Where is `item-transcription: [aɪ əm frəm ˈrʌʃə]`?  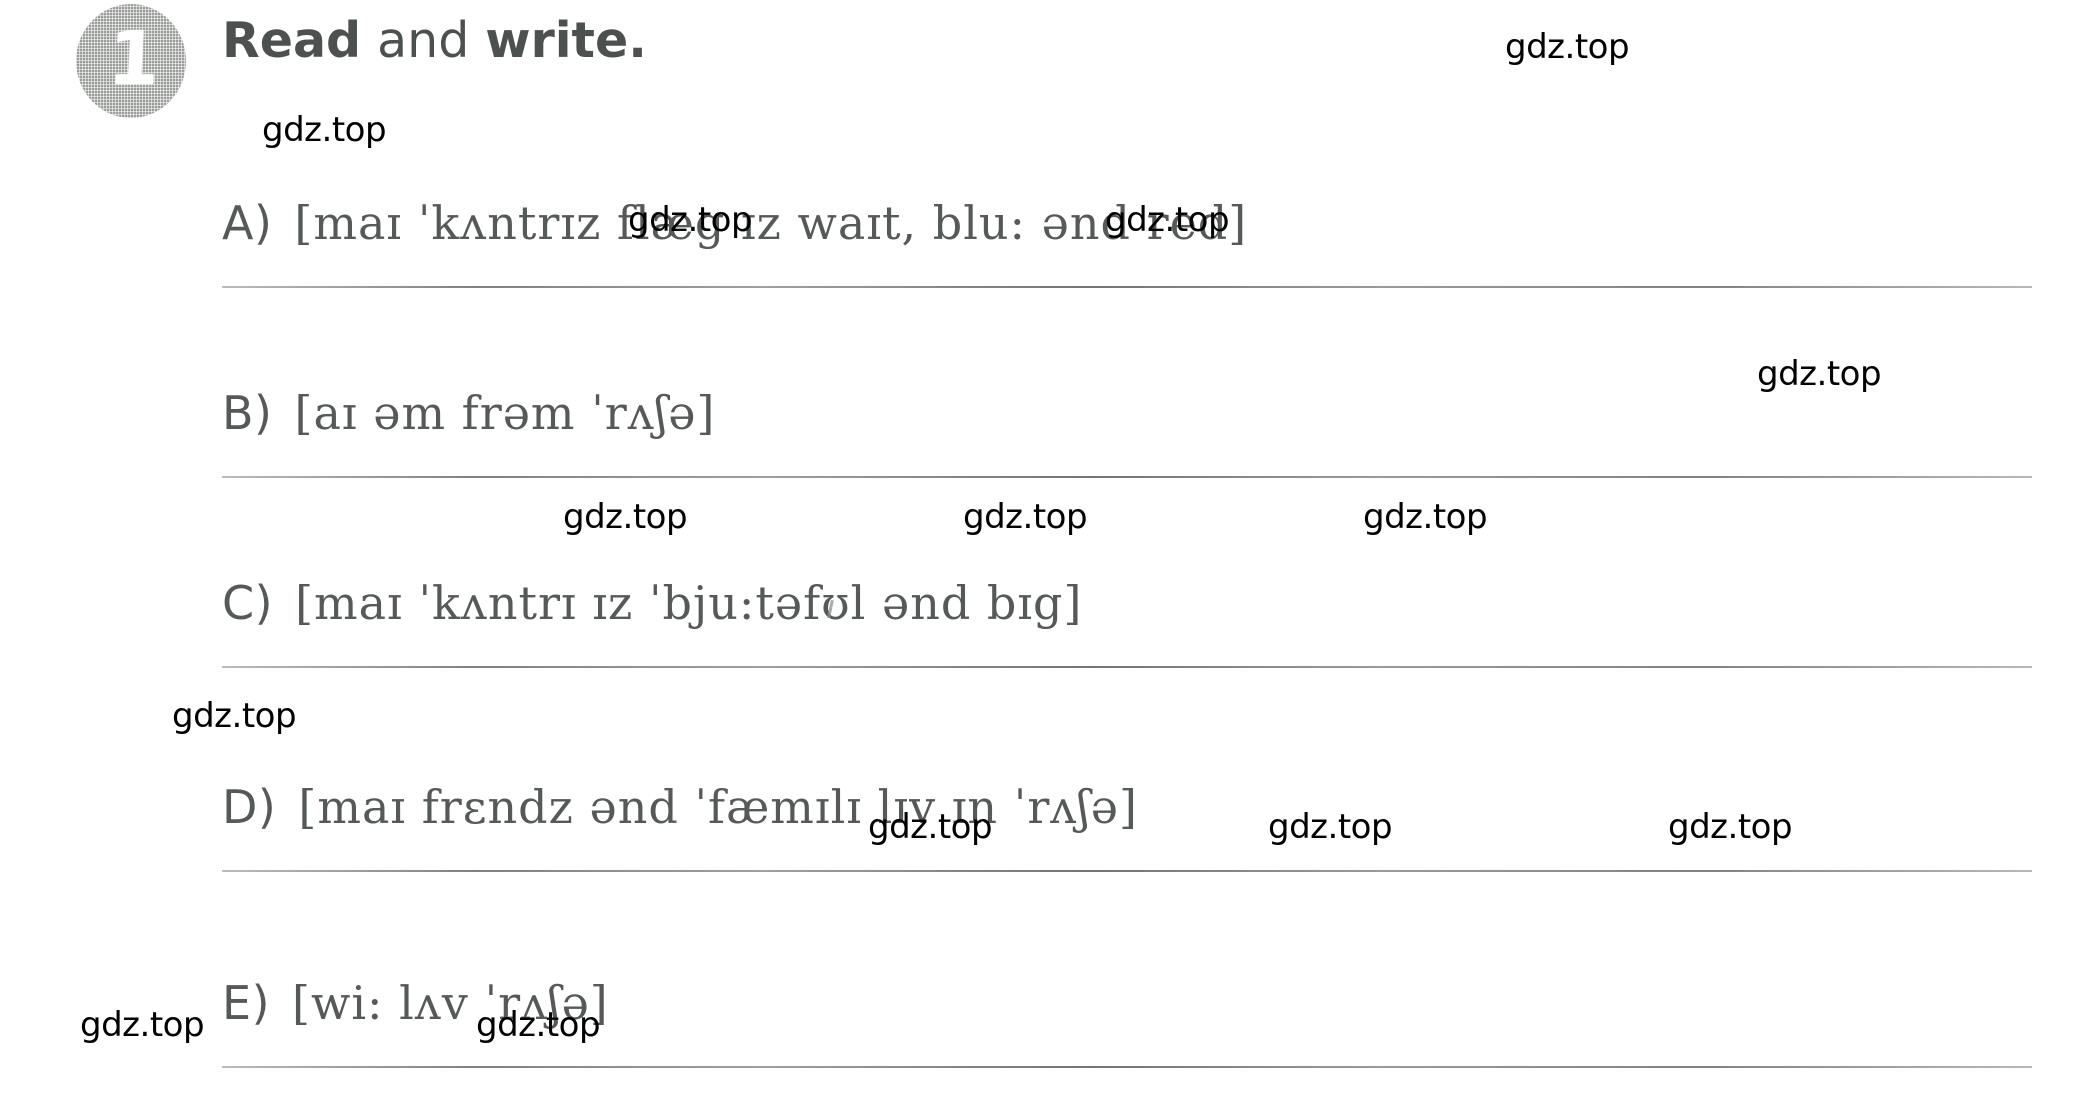
item-transcription: [aɪ əm frəm ˈrʌʃə] is located at coordinates (505, 413).